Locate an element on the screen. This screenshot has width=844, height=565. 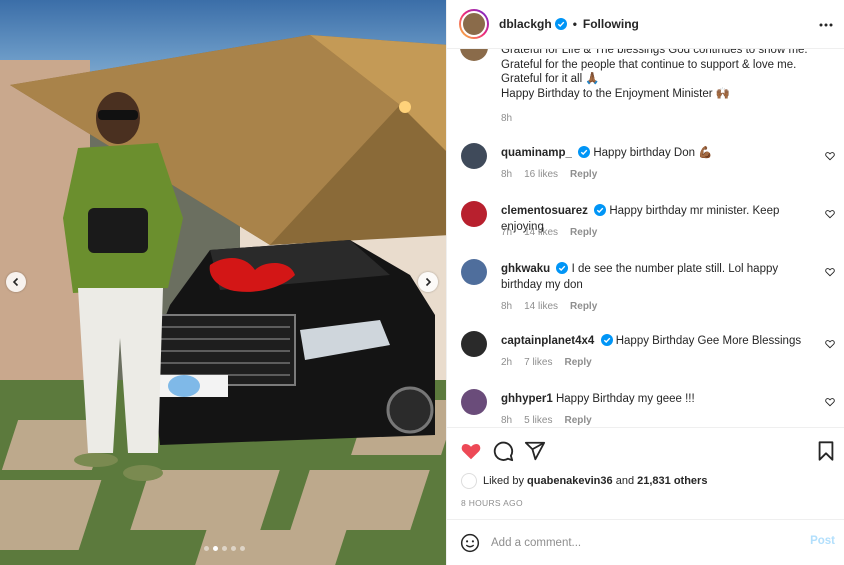
comment-body: Happy Birthday Gee More Blessings is located at coordinates (708, 341).